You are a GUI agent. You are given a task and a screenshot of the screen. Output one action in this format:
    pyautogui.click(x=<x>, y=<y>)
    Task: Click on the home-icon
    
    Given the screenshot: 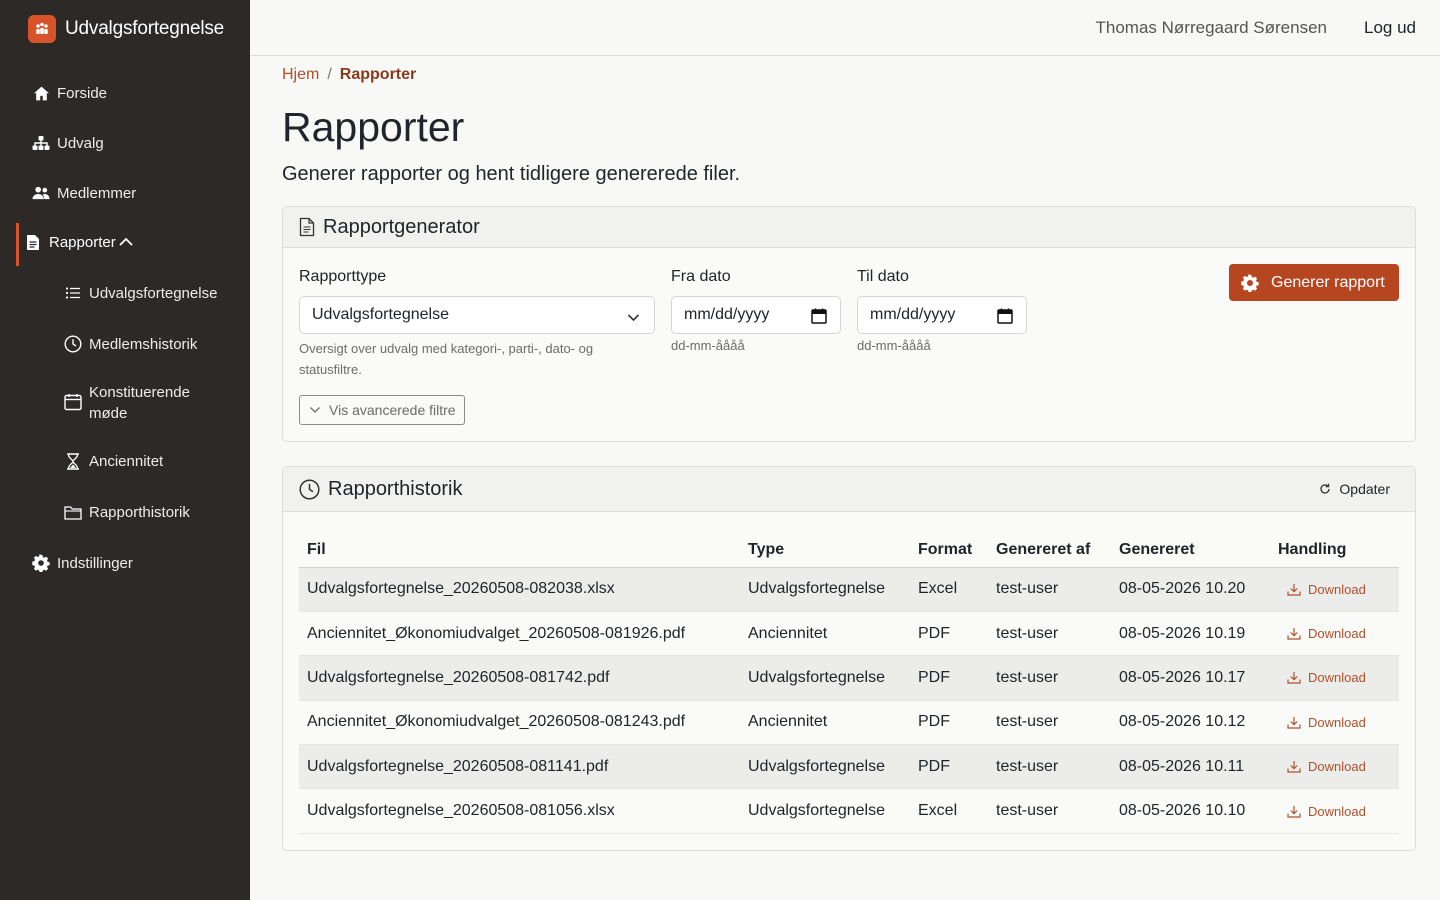 What is the action you would take?
    pyautogui.click(x=41, y=93)
    